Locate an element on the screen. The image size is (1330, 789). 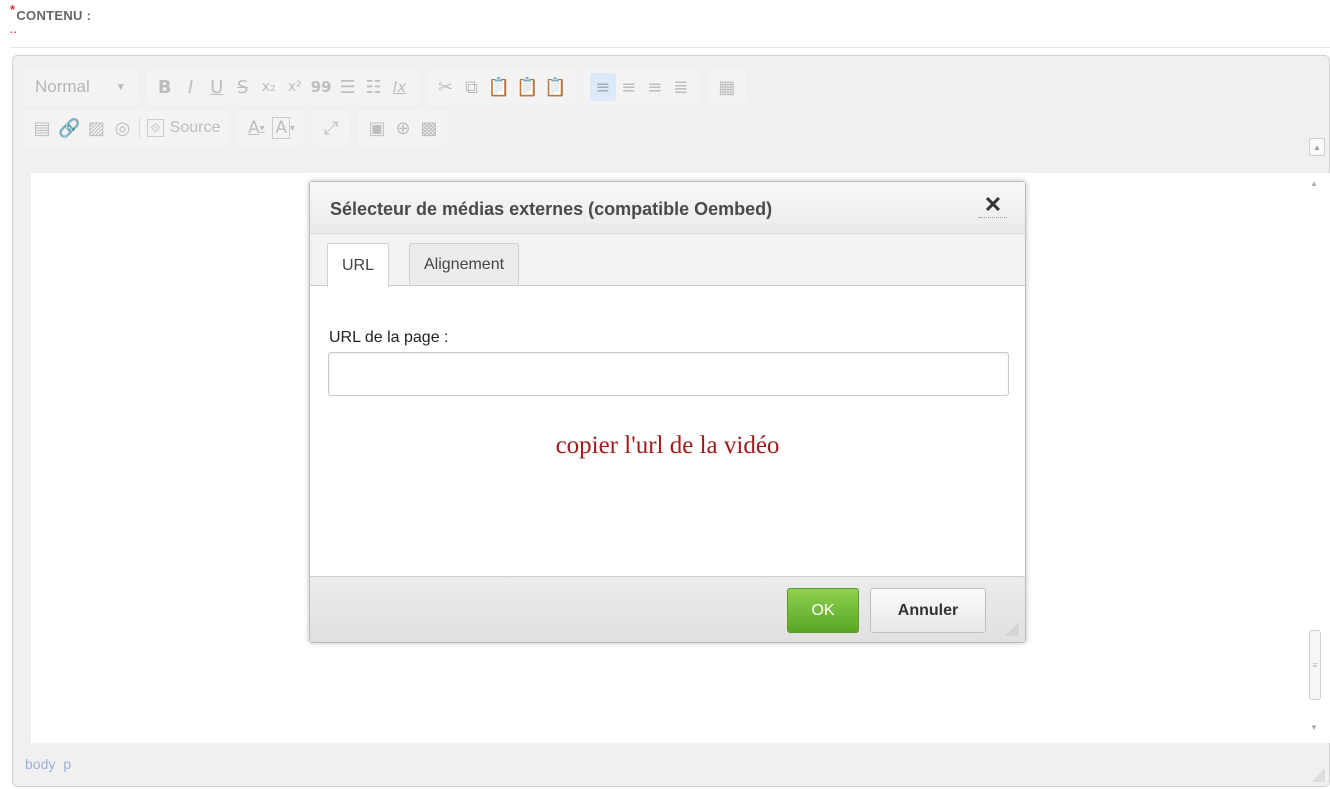
format-combo: Normal ▼ is located at coordinates (80, 87).